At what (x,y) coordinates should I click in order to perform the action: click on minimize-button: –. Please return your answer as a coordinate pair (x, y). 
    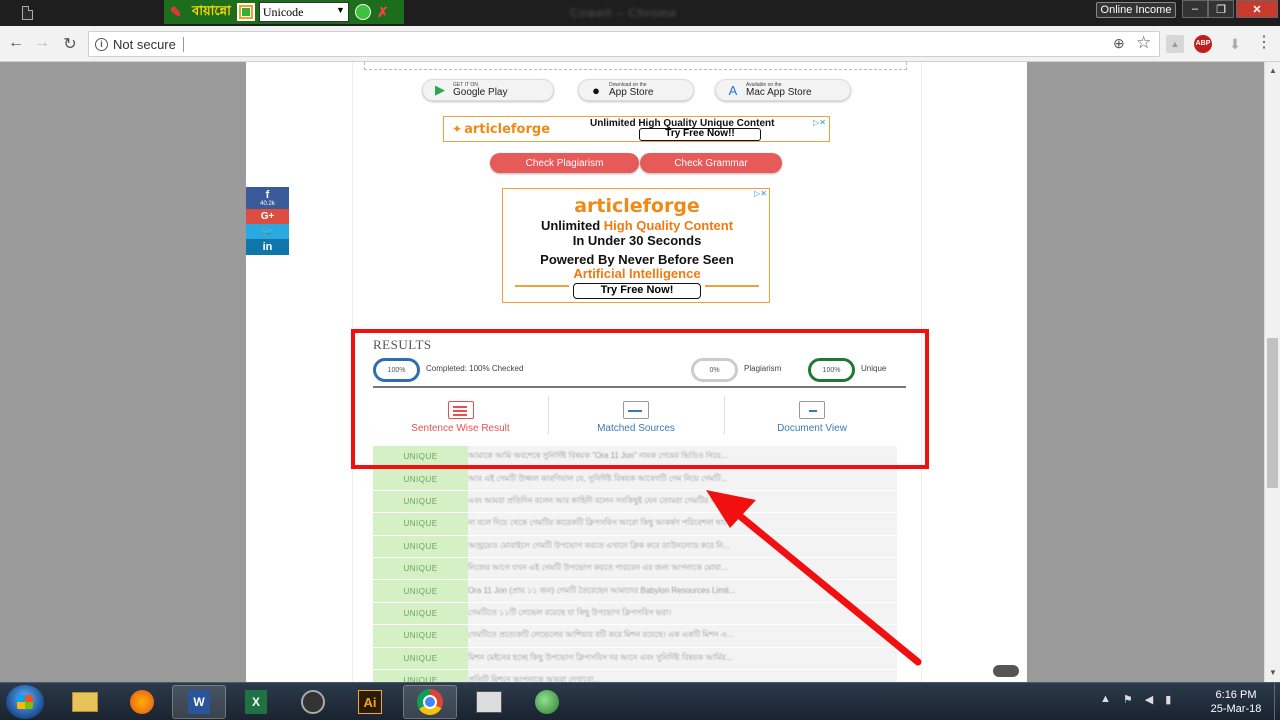
    Looking at the image, I should click on (1195, 9).